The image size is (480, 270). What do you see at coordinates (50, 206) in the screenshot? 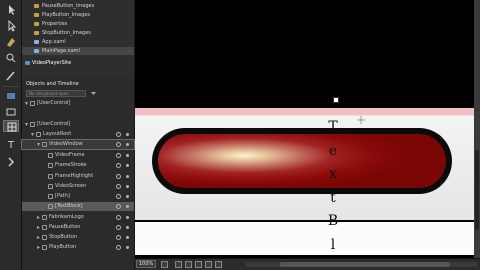
I see `textblock-icon` at bounding box center [50, 206].